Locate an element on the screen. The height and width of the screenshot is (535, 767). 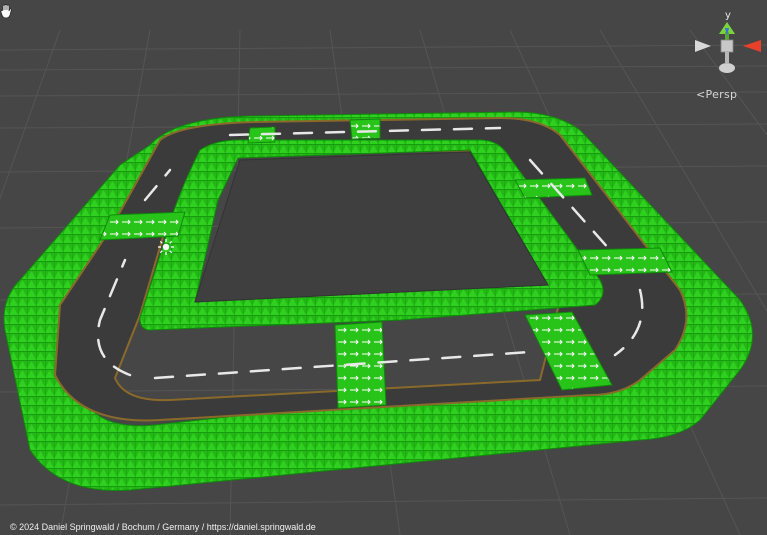
gizmo-neg-x-cone is located at coordinates (703, 46).